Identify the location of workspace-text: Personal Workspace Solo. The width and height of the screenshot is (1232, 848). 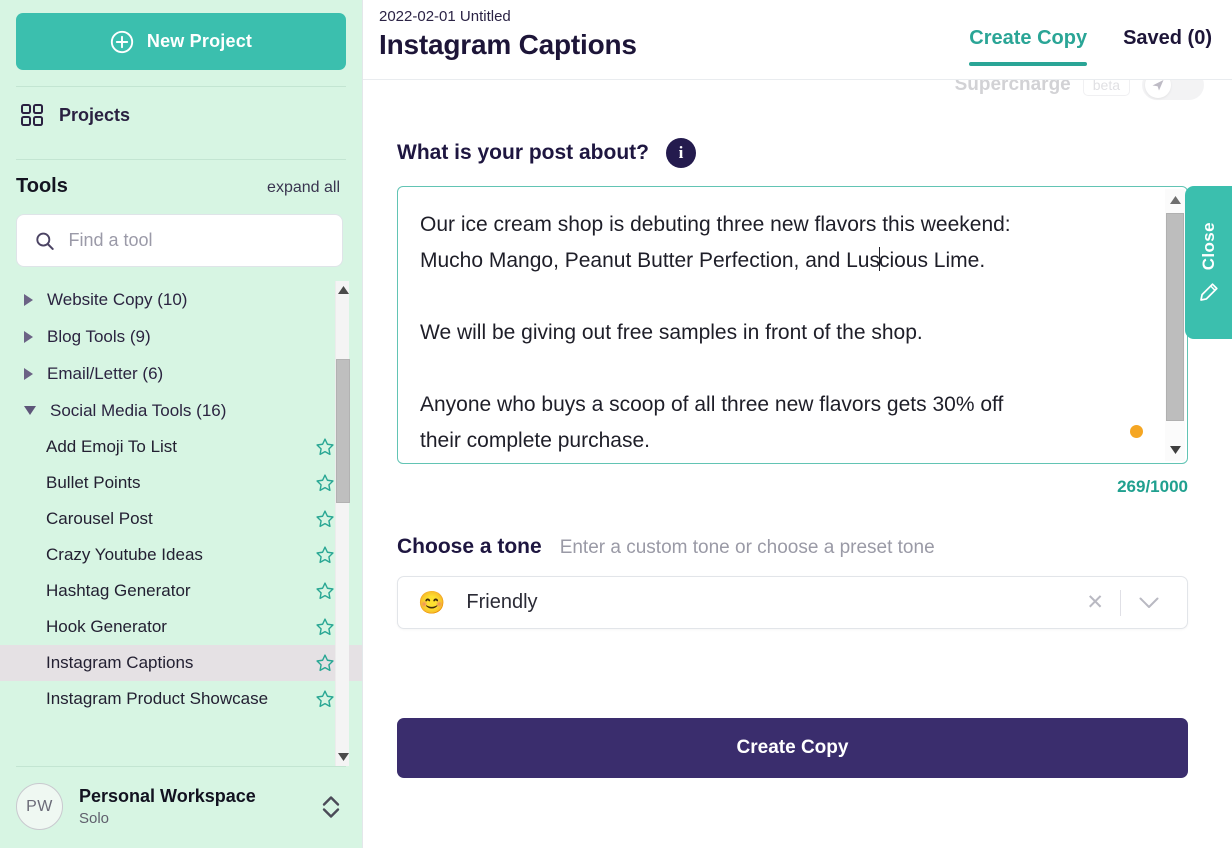
(191, 806).